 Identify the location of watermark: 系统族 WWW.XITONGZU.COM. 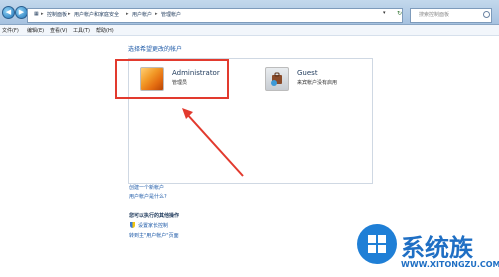
(428, 247).